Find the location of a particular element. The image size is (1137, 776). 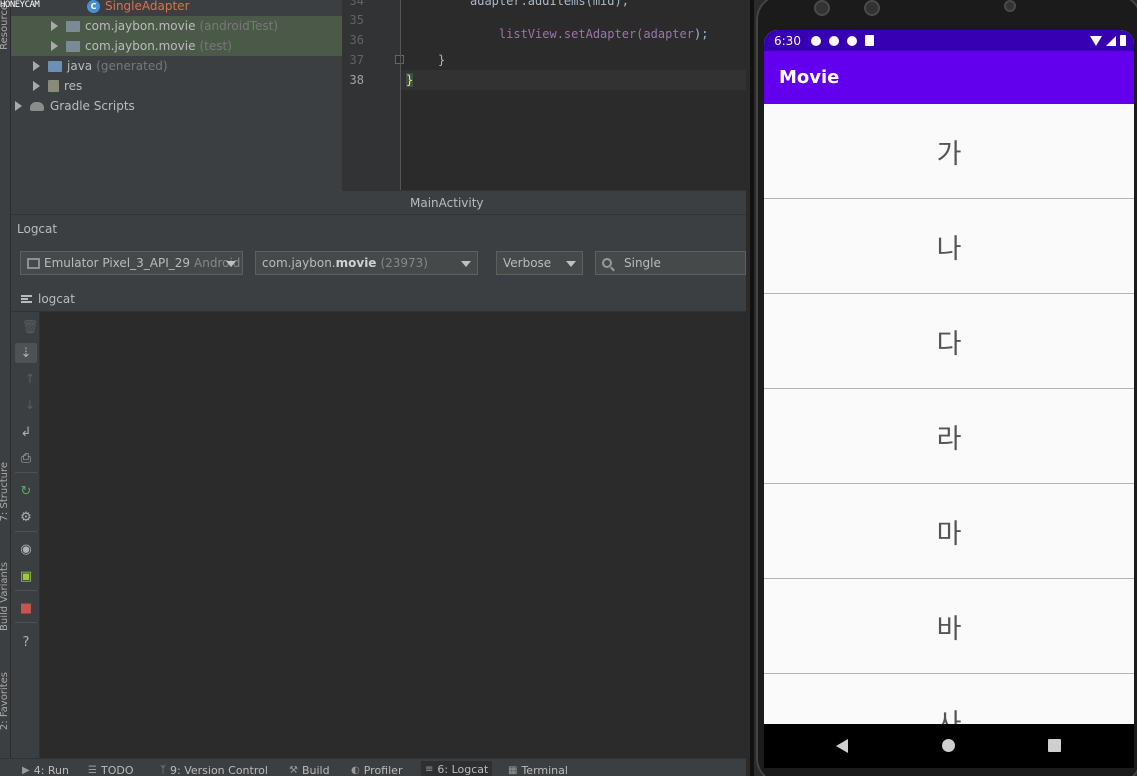

print-icon: ⎙ is located at coordinates (26, 458).